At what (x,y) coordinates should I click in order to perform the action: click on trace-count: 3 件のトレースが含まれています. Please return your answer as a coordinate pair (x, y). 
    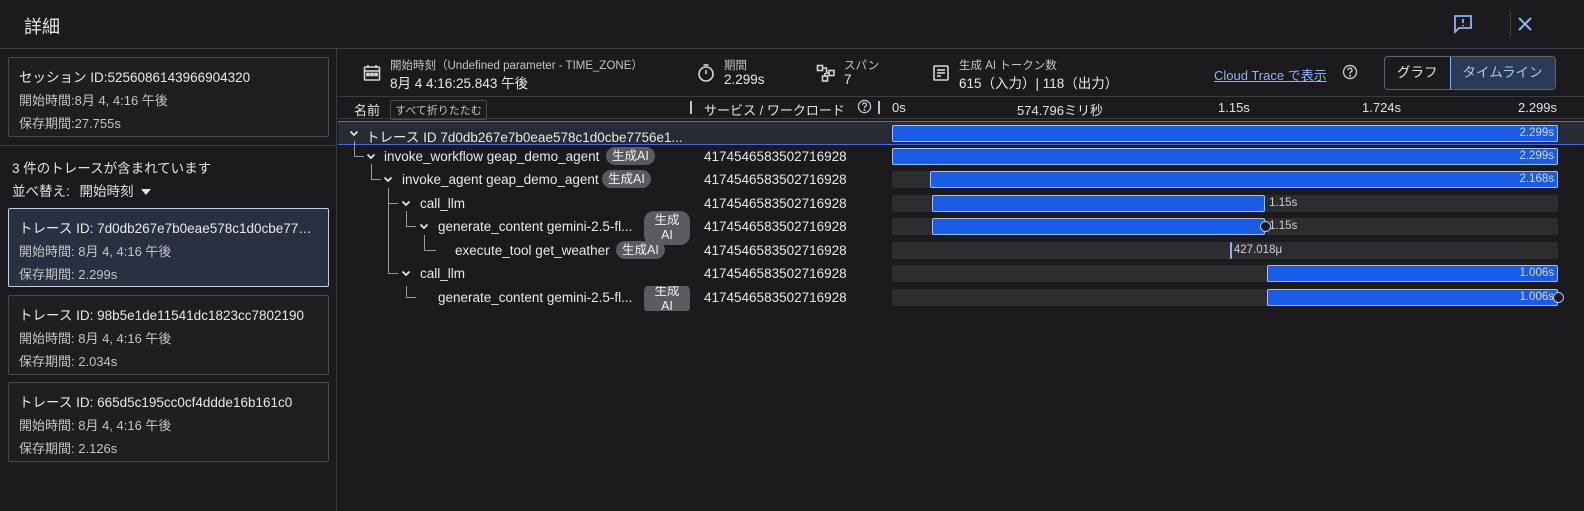
    Looking at the image, I should click on (112, 168).